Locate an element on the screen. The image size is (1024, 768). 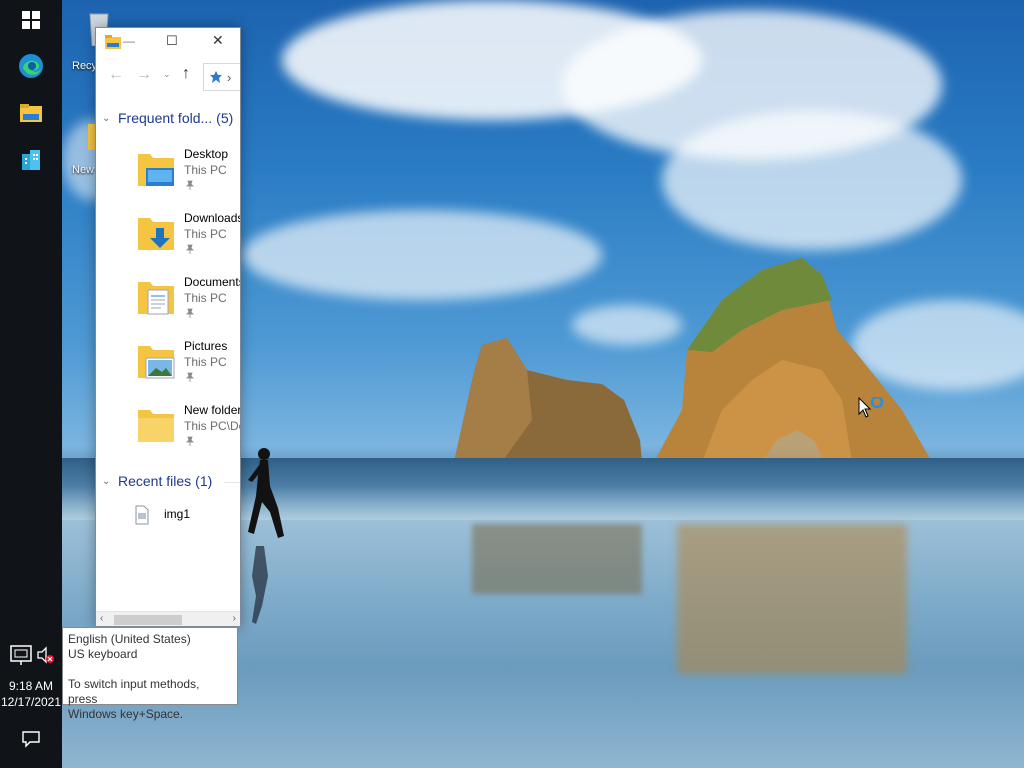
frequent-folders-count: (5) is located at coordinates (225, 118).